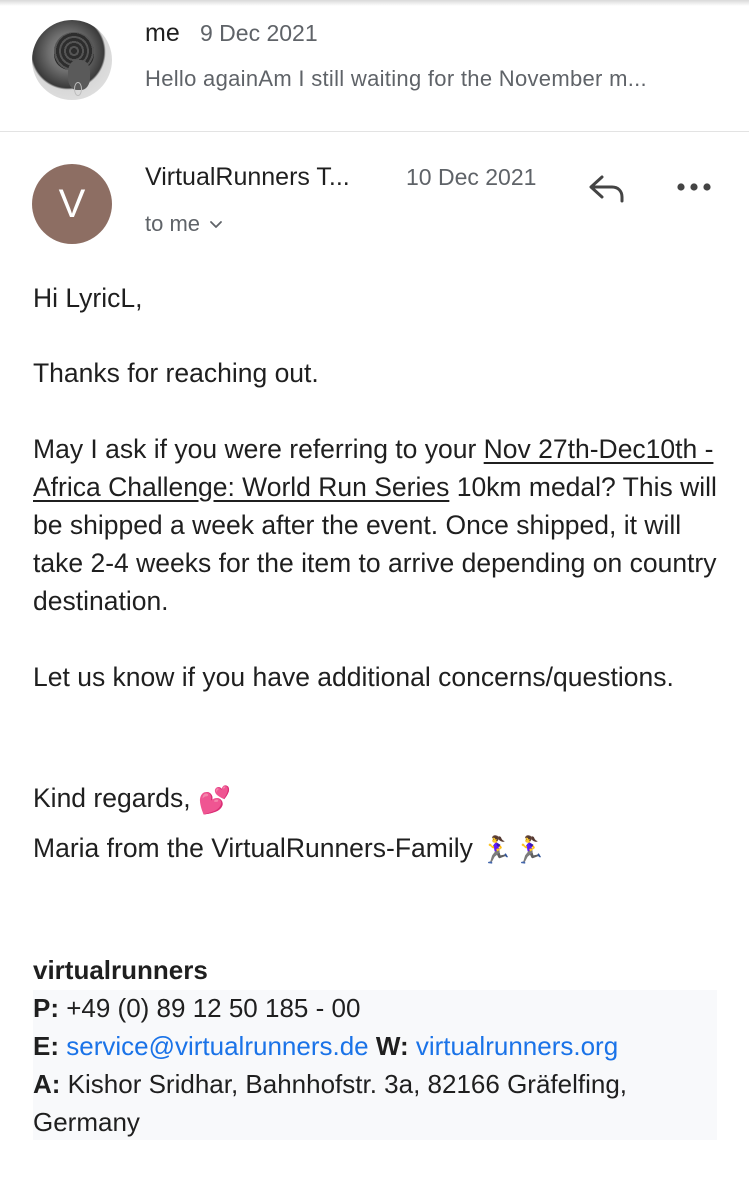 This screenshot has height=1182, width=749. I want to click on runner-emoji: 🏃‍♀️🏃‍♀️, so click(513, 850).